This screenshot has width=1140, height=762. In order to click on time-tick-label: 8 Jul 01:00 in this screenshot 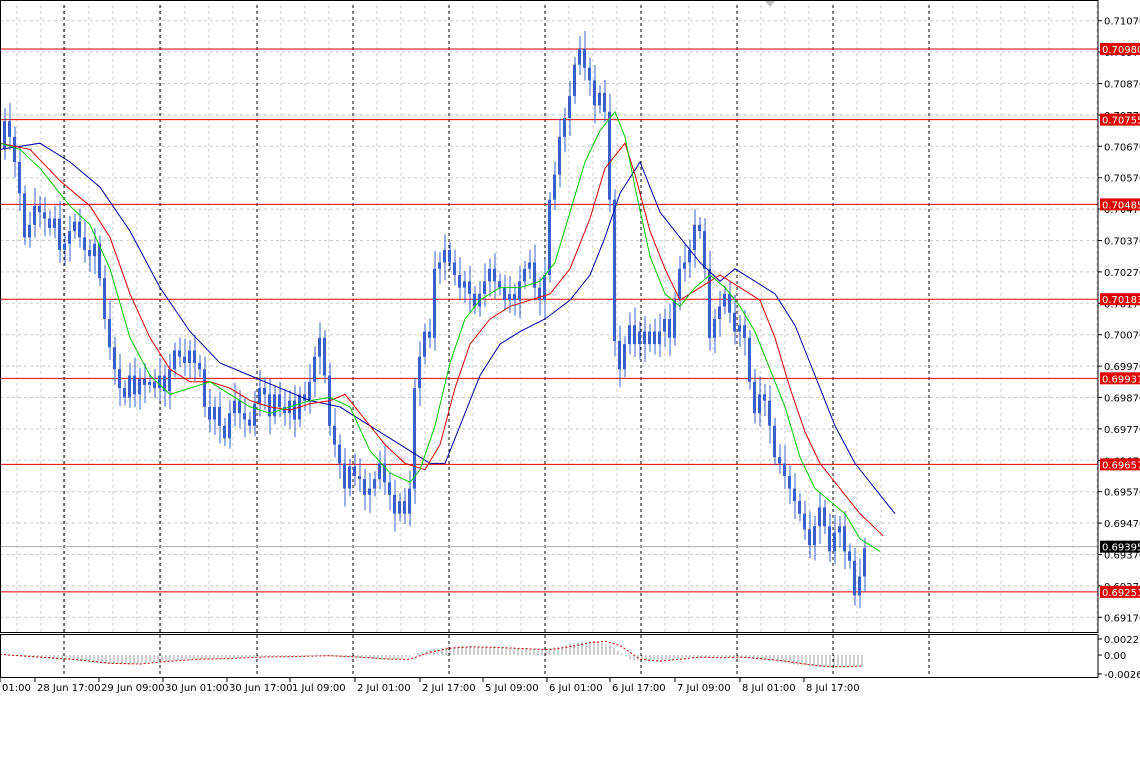, I will do `click(769, 688)`.